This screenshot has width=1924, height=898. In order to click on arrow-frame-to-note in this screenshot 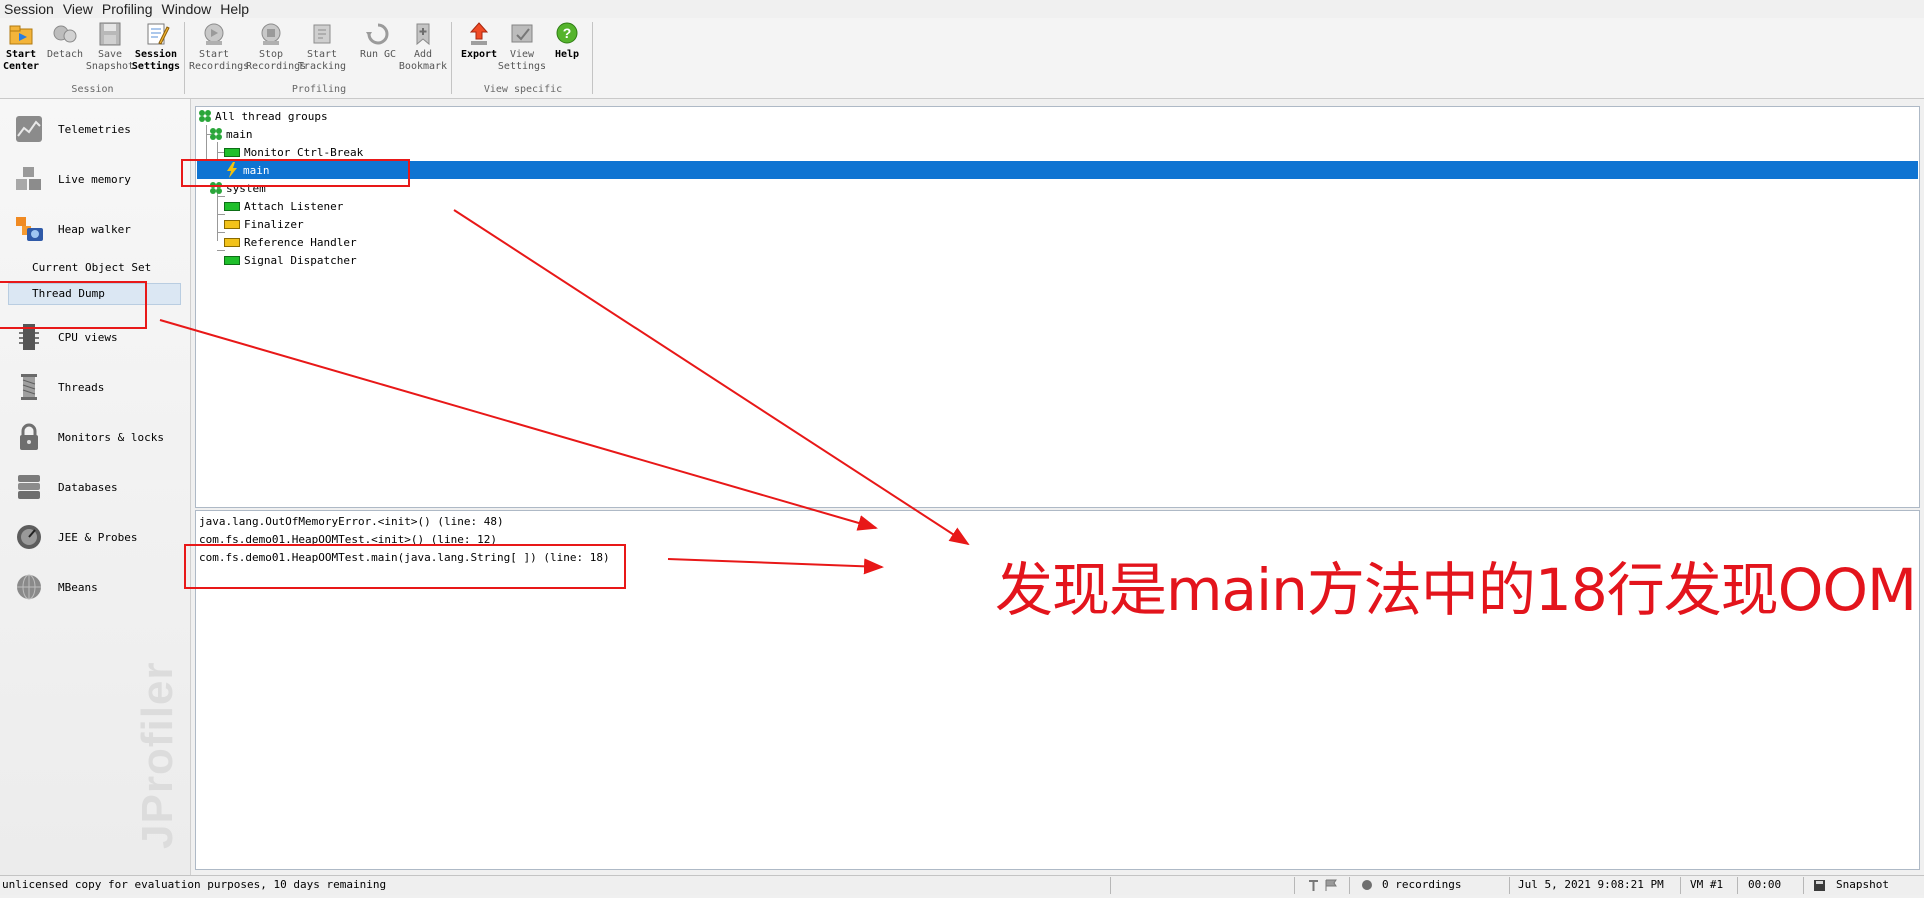, I will do `click(775, 566)`.